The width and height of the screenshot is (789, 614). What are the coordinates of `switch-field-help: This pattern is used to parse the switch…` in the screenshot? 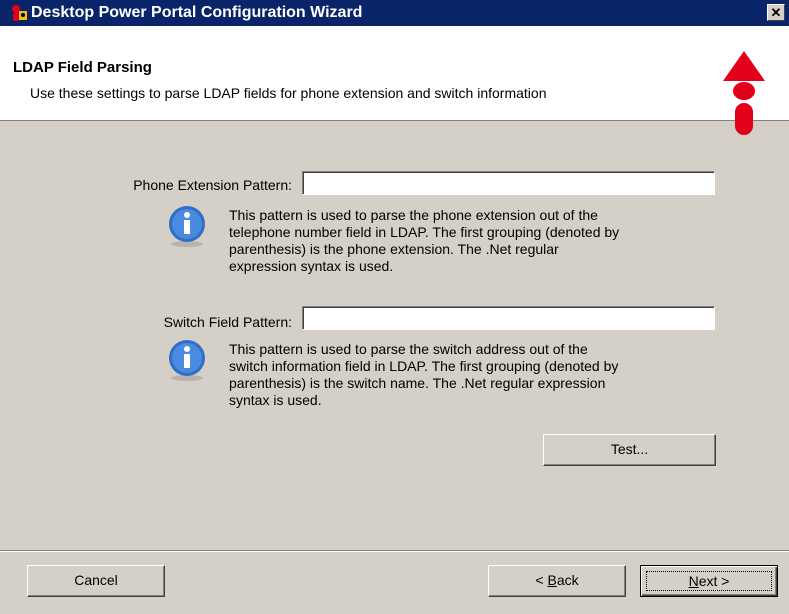 It's located at (424, 374).